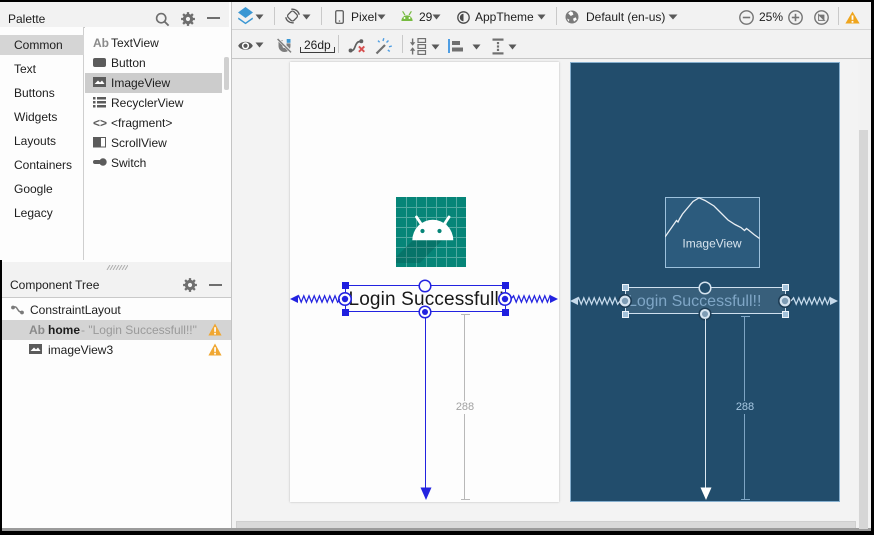 Image resolution: width=874 pixels, height=535 pixels. What do you see at coordinates (711, 244) in the screenshot?
I see `svg-text: ImageView` at bounding box center [711, 244].